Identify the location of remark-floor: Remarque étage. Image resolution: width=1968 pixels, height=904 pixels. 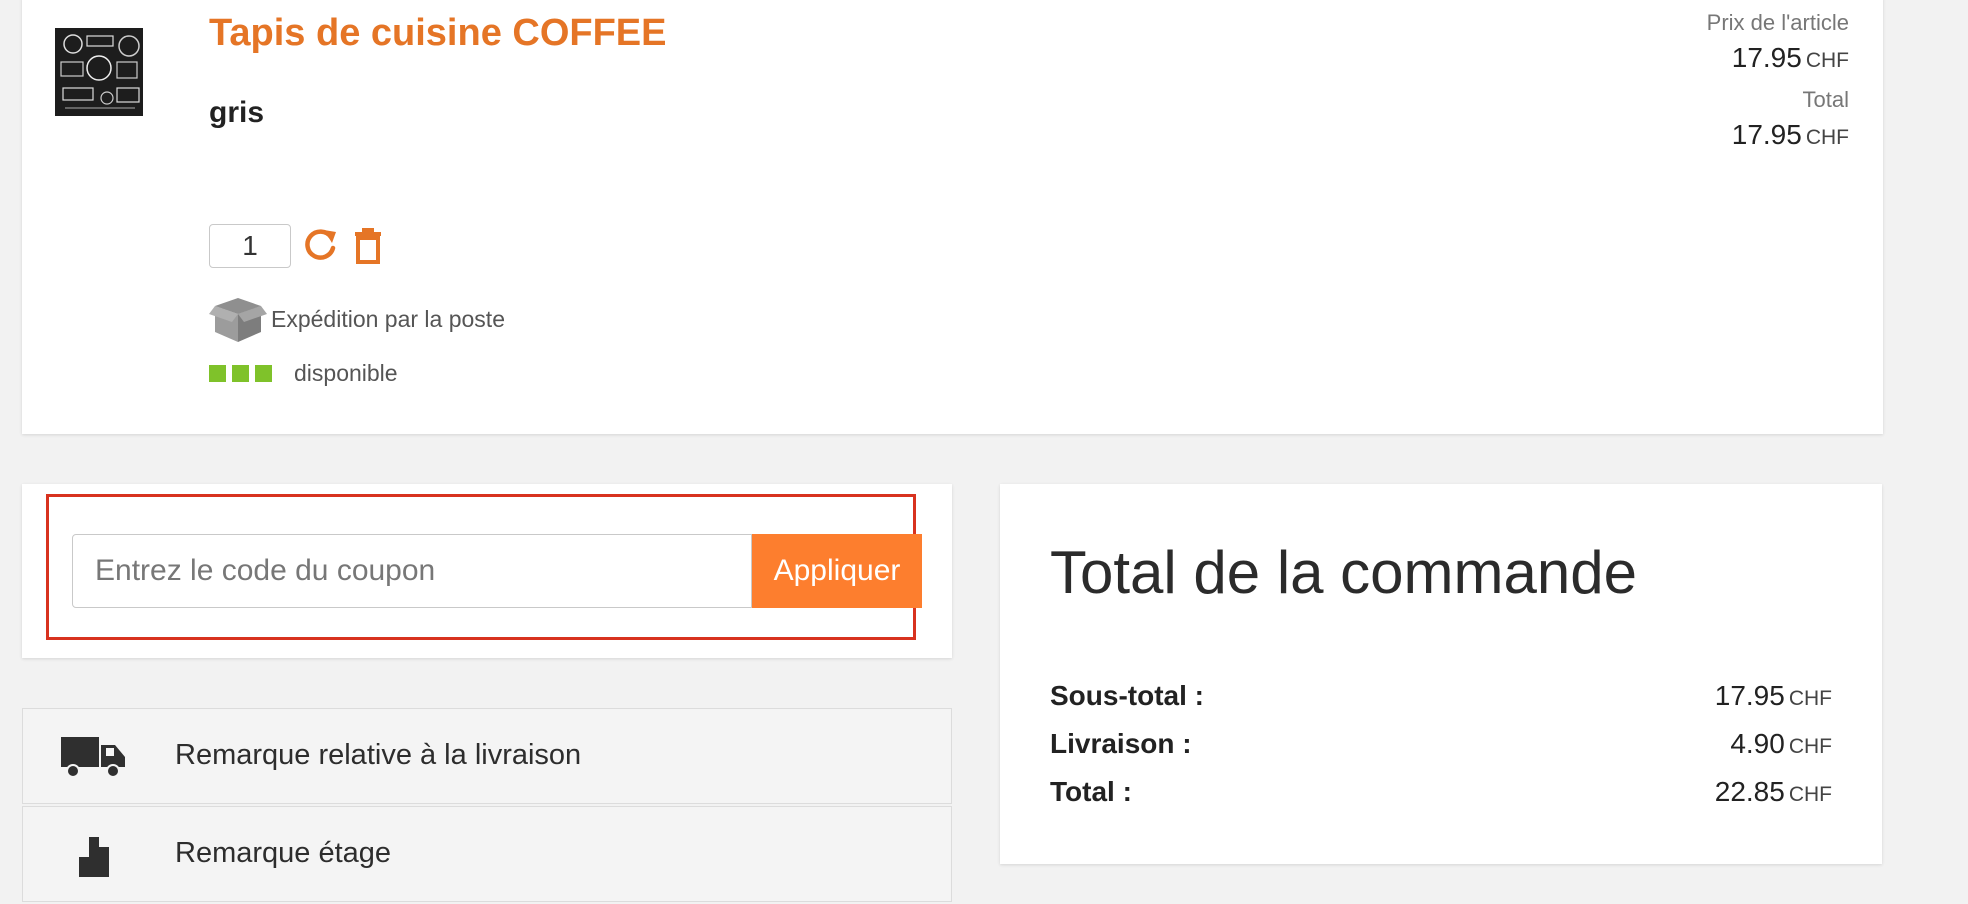
(487, 854).